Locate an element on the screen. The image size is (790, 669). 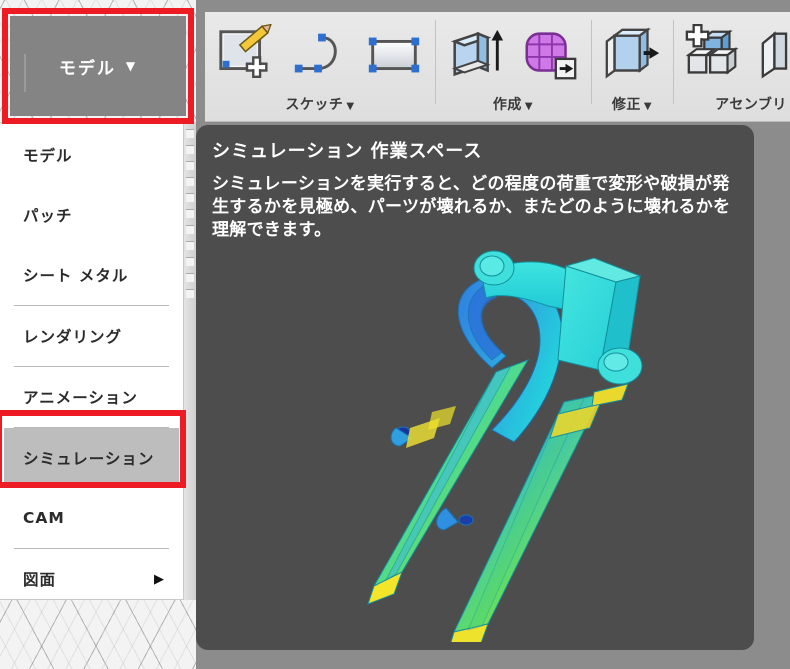
menu-item-animation: アニメーション is located at coordinates (91, 397).